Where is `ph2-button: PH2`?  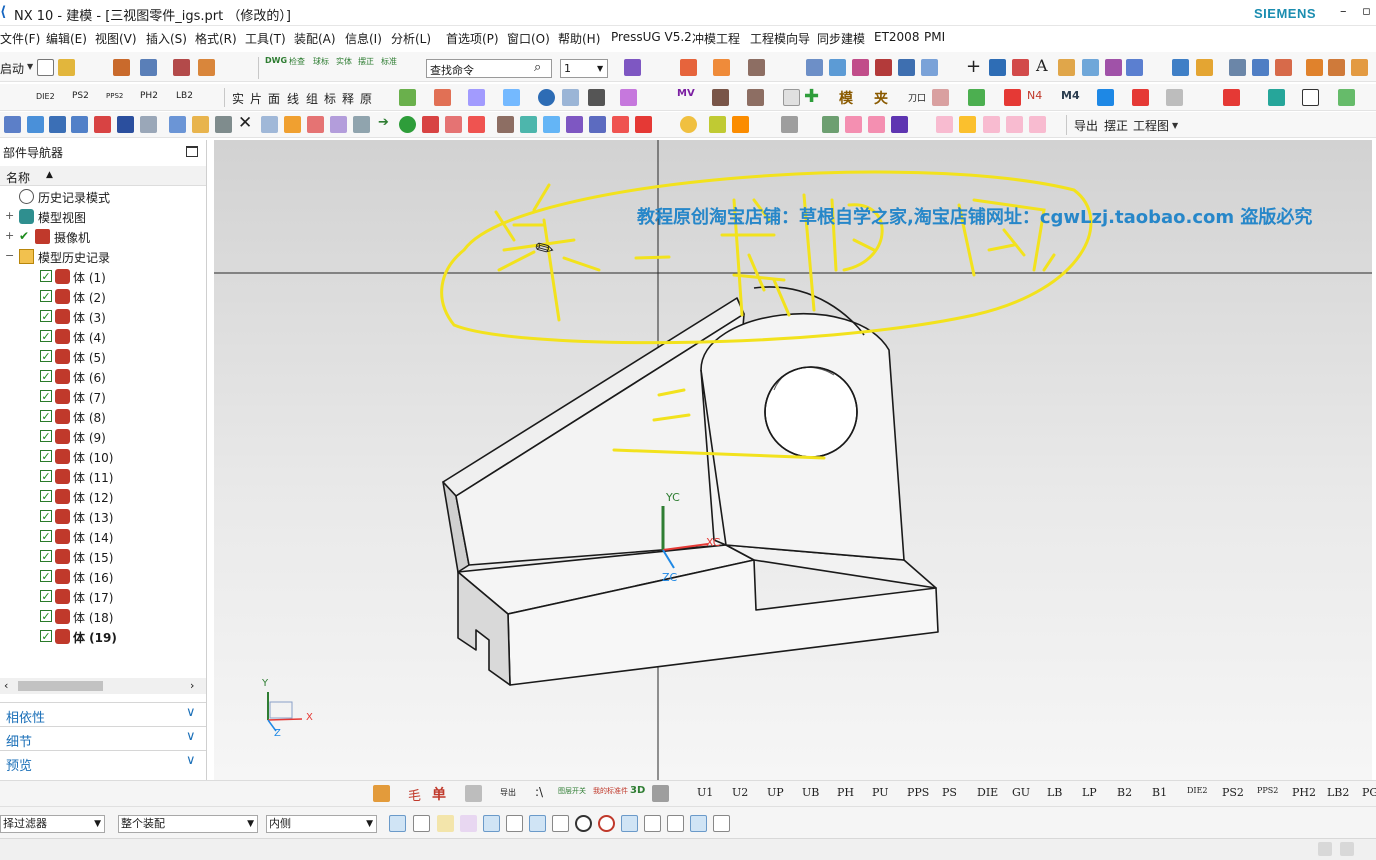 ph2-button: PH2 is located at coordinates (149, 96).